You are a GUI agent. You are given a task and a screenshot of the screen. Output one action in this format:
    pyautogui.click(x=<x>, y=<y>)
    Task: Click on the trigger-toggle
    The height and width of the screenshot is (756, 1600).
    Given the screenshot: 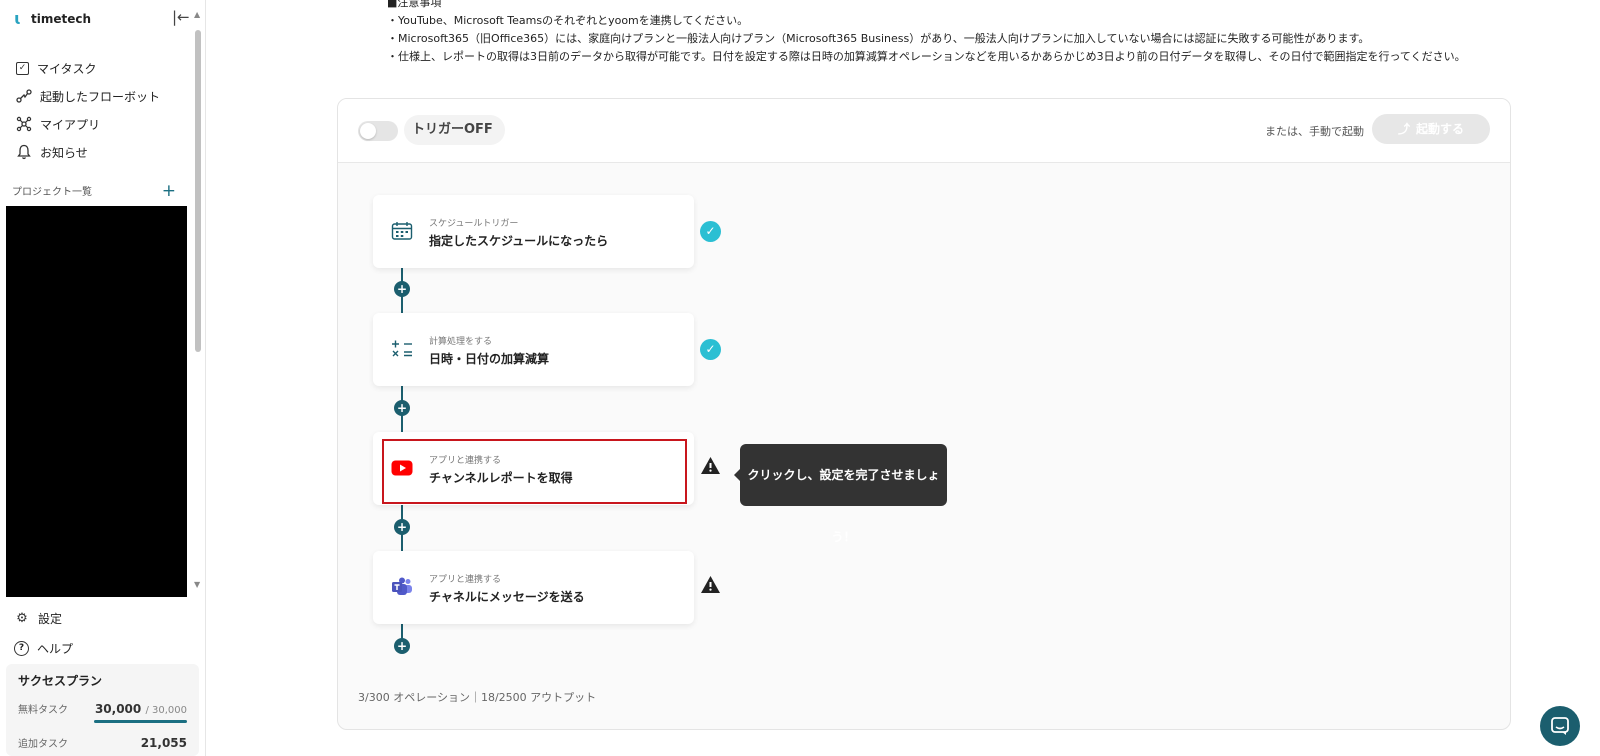 What is the action you would take?
    pyautogui.click(x=378, y=131)
    